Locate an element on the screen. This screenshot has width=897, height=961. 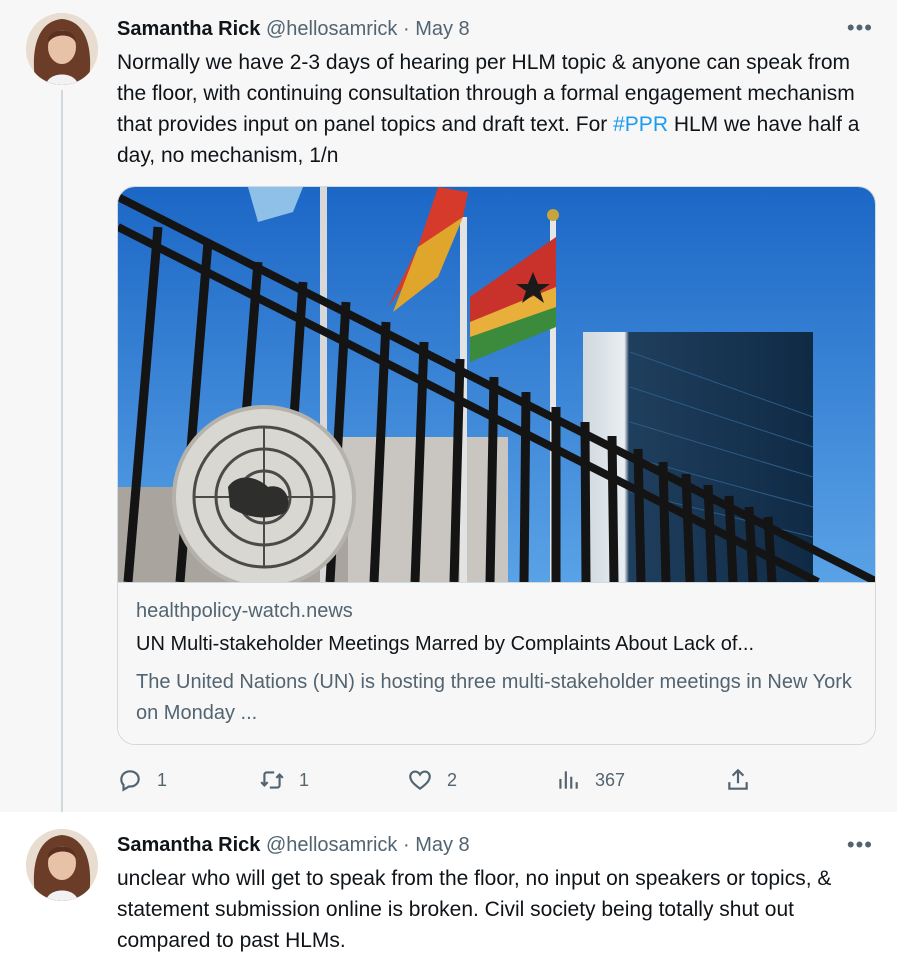
views-icon is located at coordinates (568, 780).